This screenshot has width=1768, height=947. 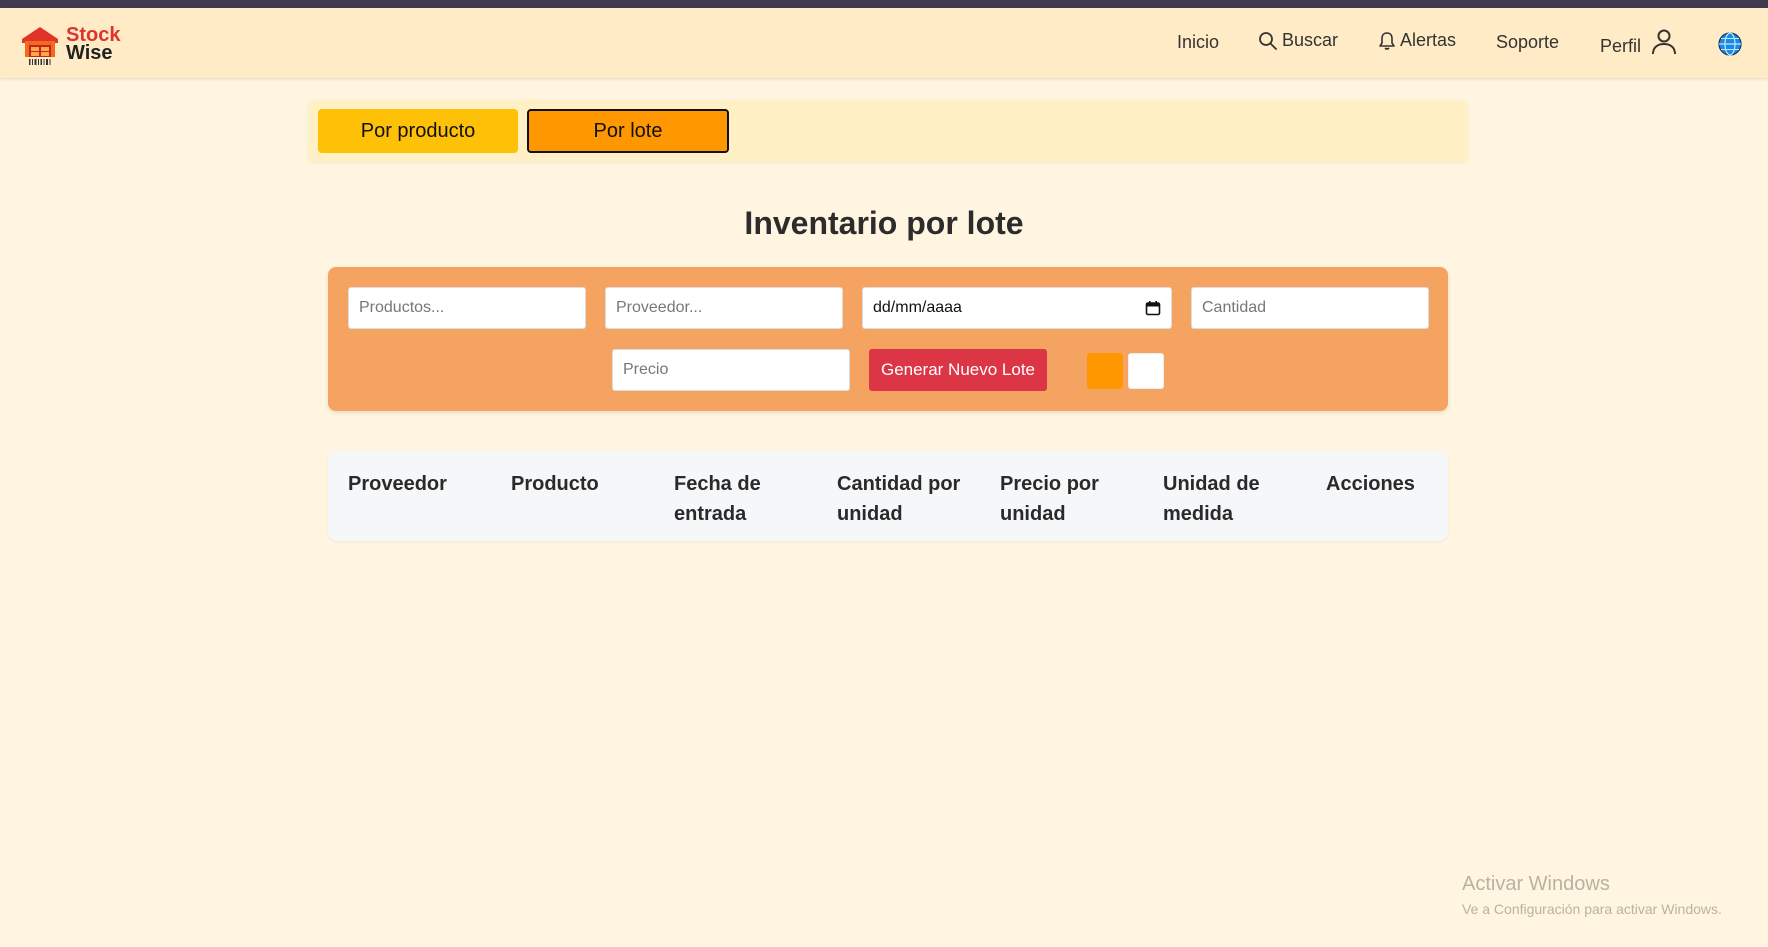 I want to click on logo: Stock Wise, so click(x=70, y=44).